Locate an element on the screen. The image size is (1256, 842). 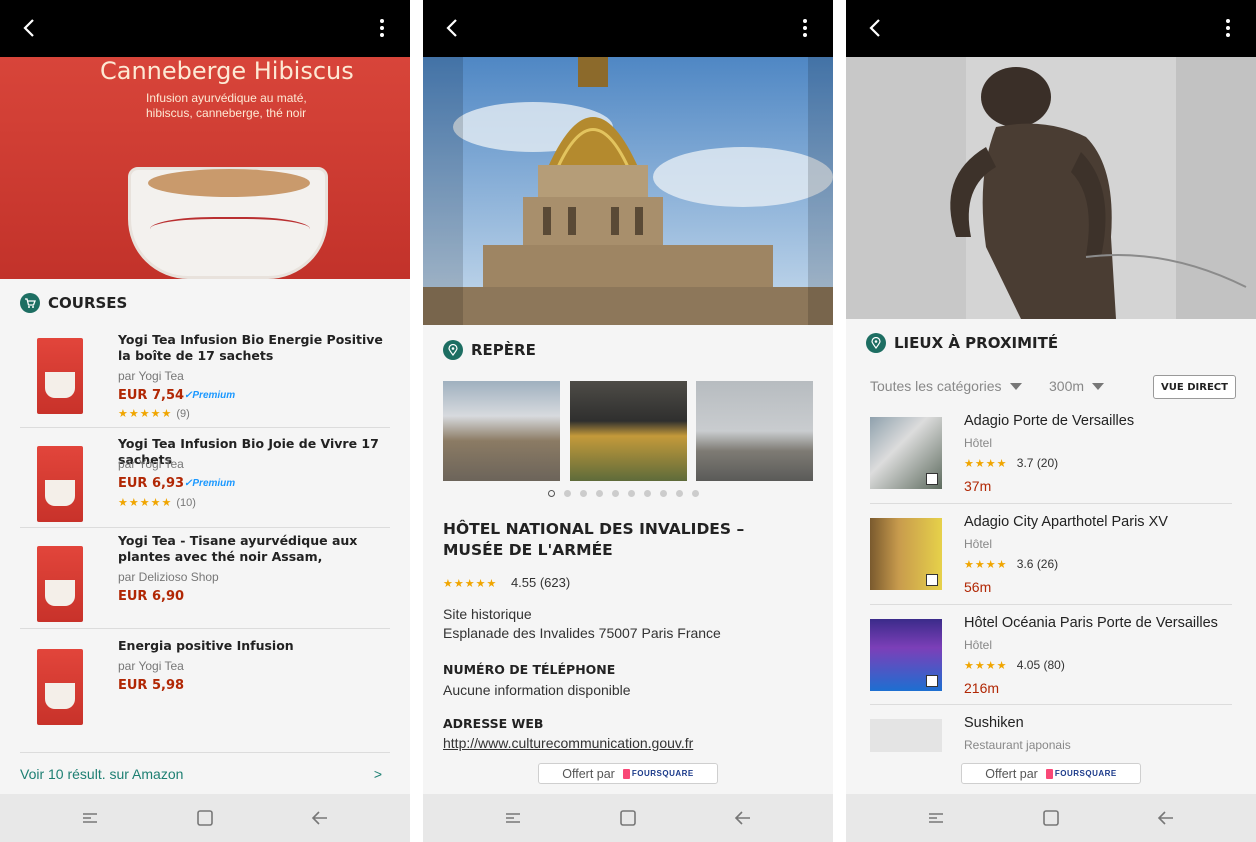
page-dot-active is located at coordinates (551, 493).